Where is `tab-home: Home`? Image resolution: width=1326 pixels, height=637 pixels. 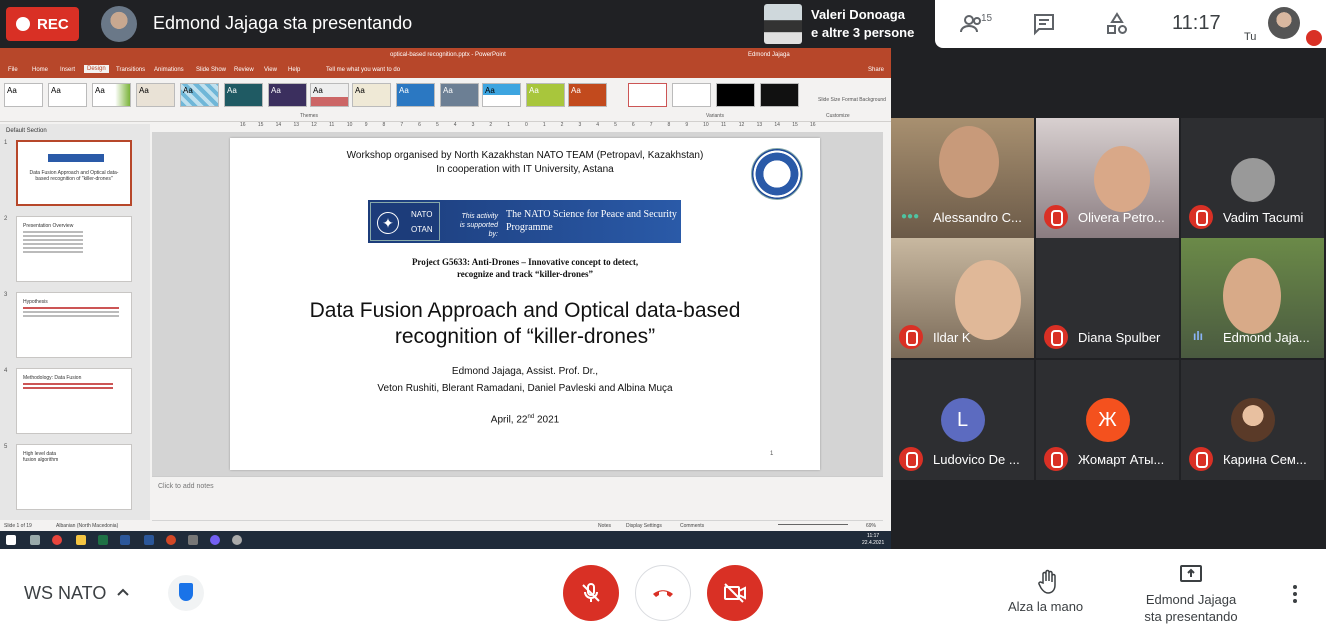
tab-home: Home is located at coordinates (40, 70).